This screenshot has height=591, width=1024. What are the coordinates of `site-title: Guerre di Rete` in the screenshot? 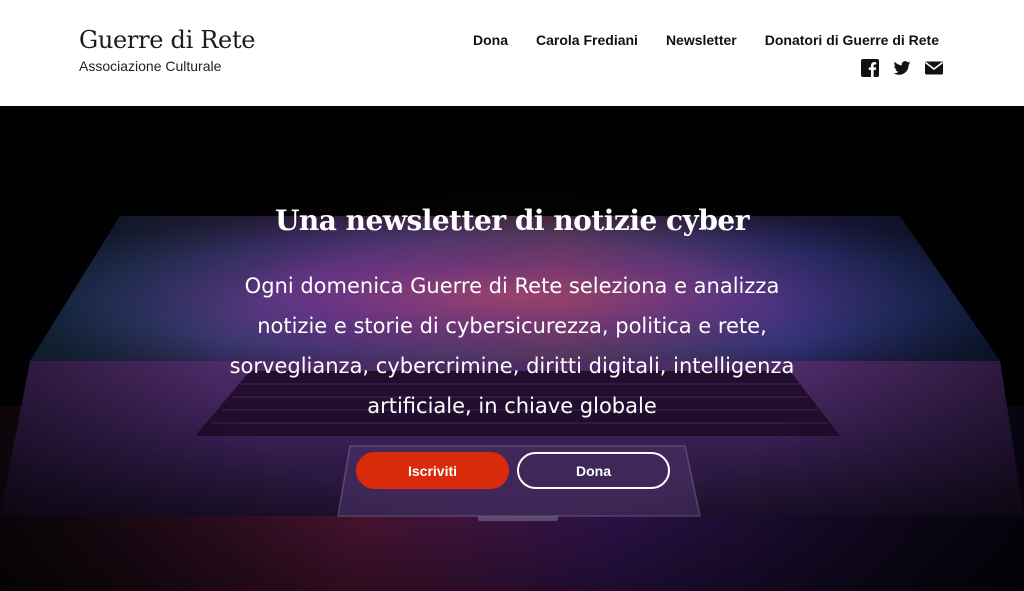 It's located at (167, 40).